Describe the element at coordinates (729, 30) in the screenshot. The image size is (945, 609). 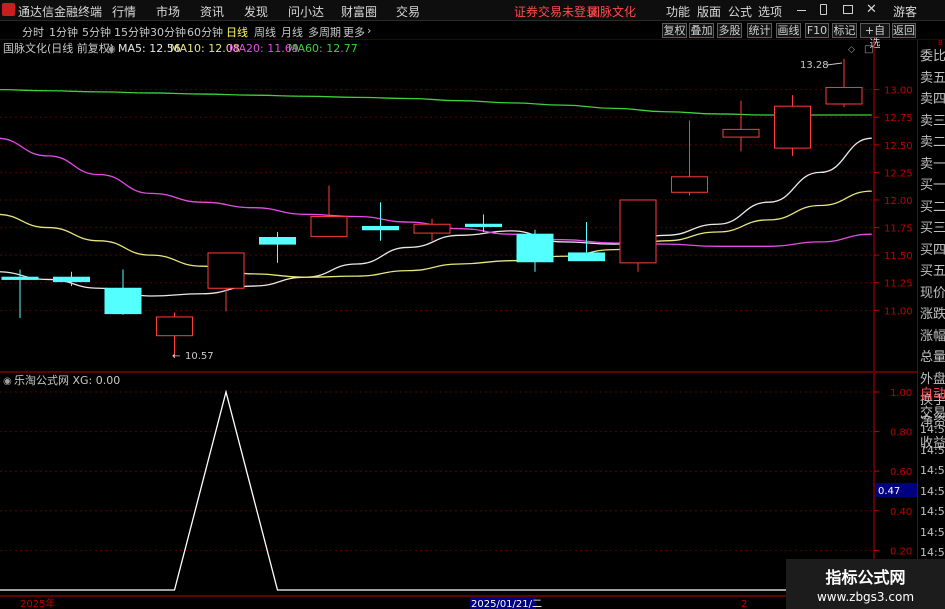
I see `duogu-button: 多股` at that location.